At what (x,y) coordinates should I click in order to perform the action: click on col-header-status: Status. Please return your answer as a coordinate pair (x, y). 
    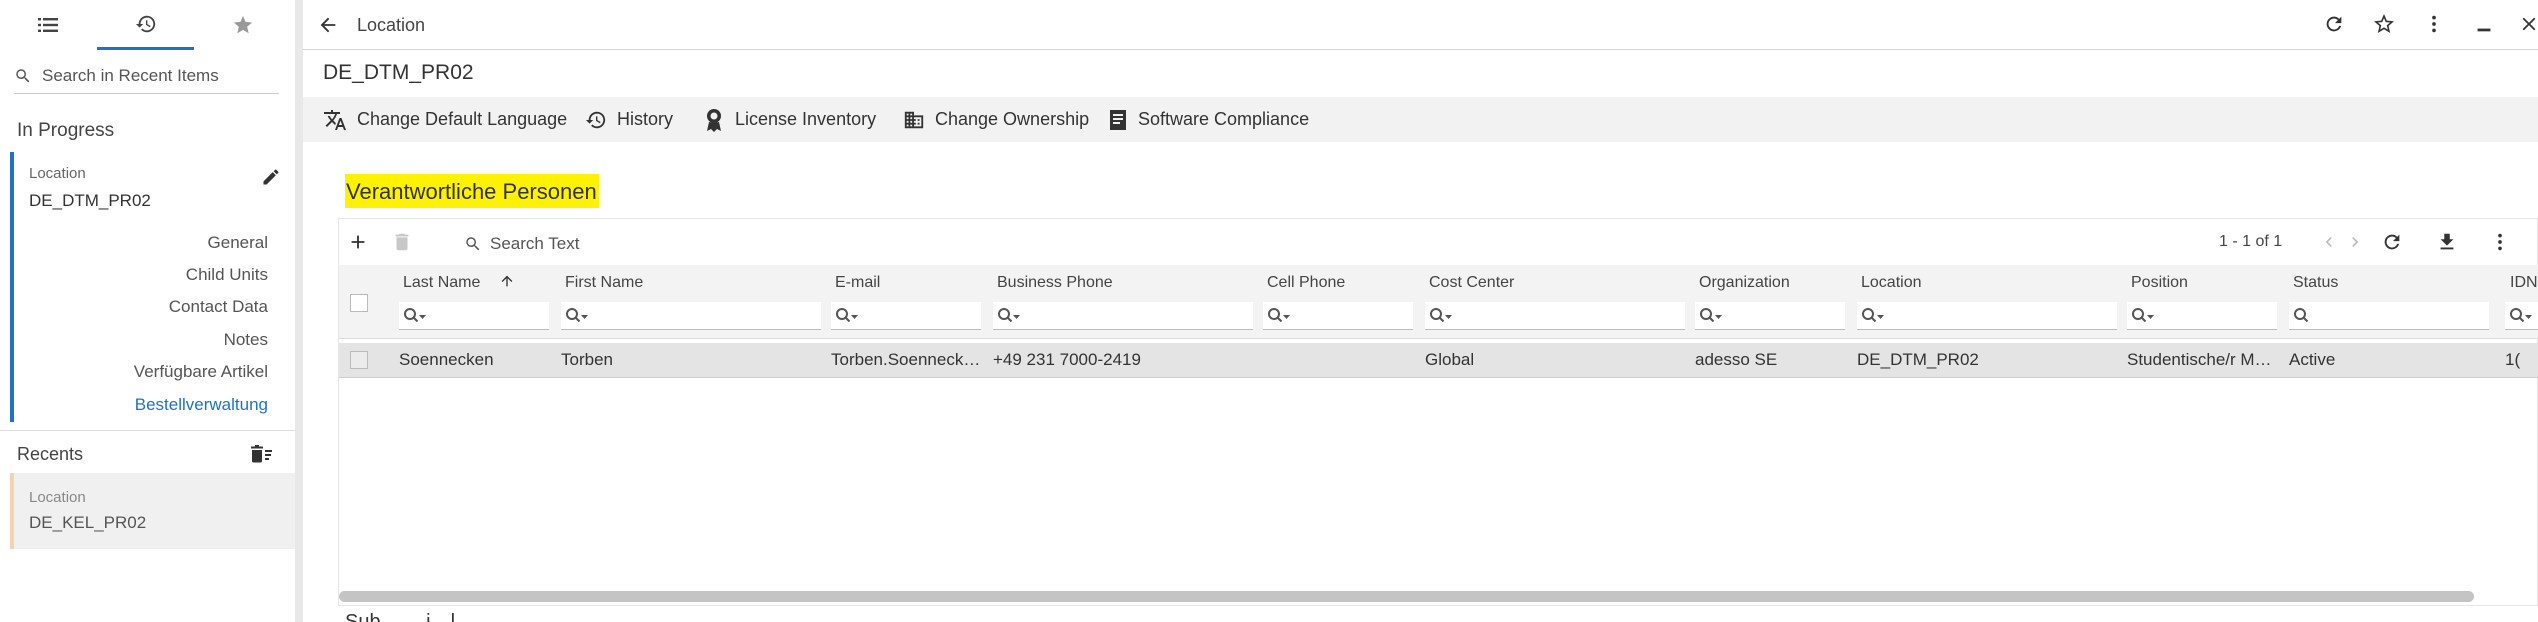
    Looking at the image, I should click on (2315, 283).